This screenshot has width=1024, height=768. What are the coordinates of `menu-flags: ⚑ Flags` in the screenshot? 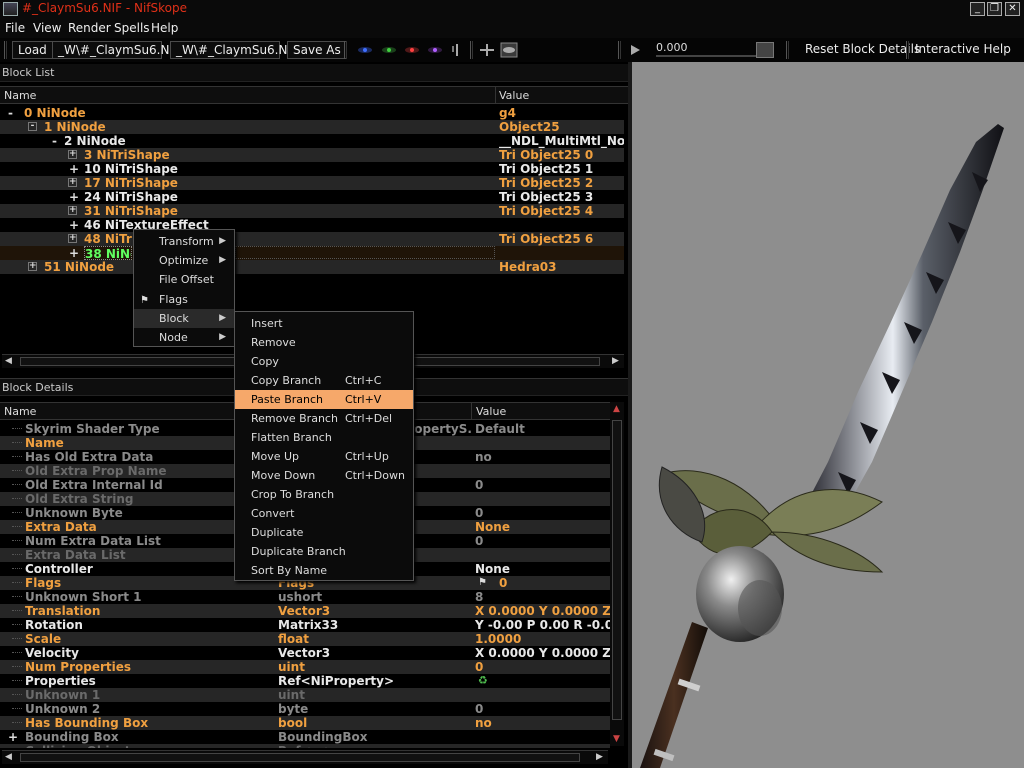 It's located at (184, 299).